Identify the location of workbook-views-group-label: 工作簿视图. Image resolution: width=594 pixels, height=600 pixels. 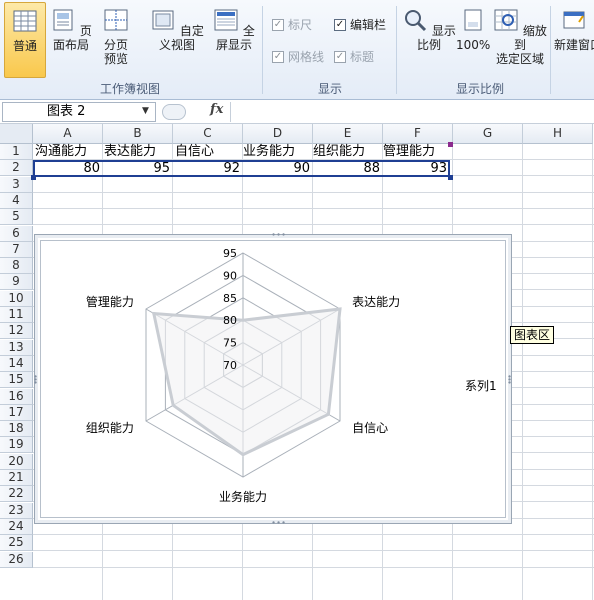
(129, 89).